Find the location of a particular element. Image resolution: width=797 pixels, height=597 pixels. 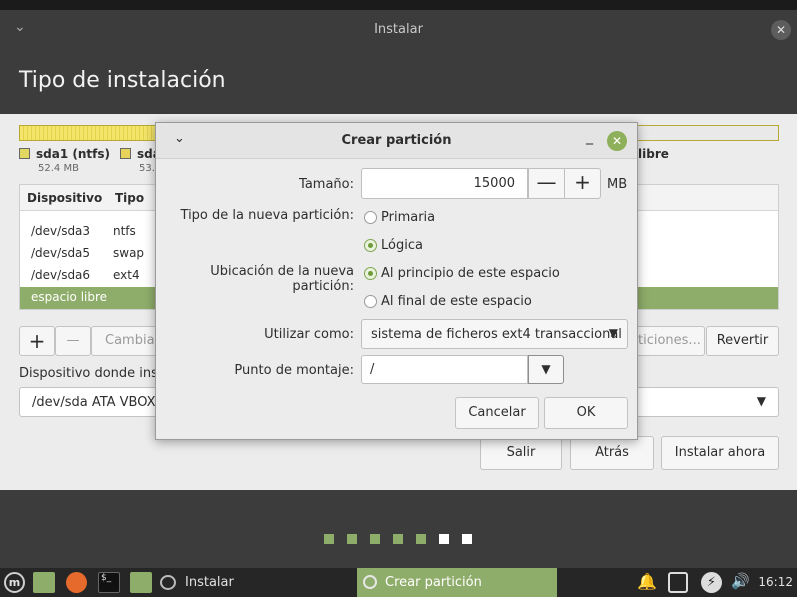

row-device: /dev/sda6 is located at coordinates (61, 275).